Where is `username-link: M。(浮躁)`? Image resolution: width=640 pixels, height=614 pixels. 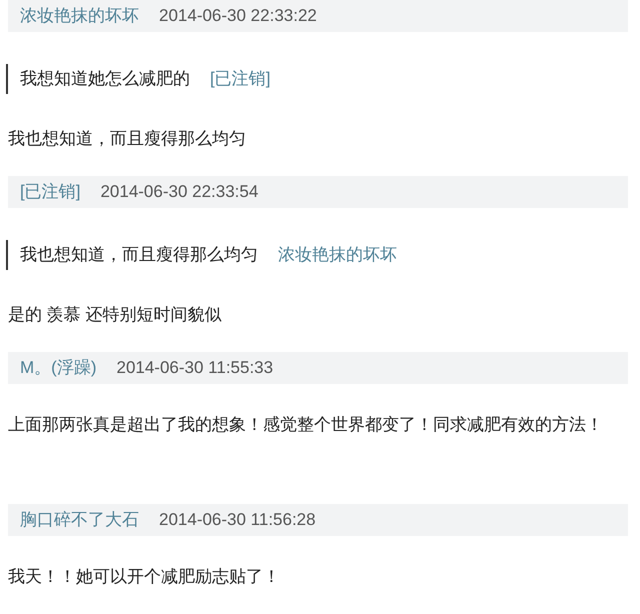
username-link: M。(浮躁) is located at coordinates (58, 368).